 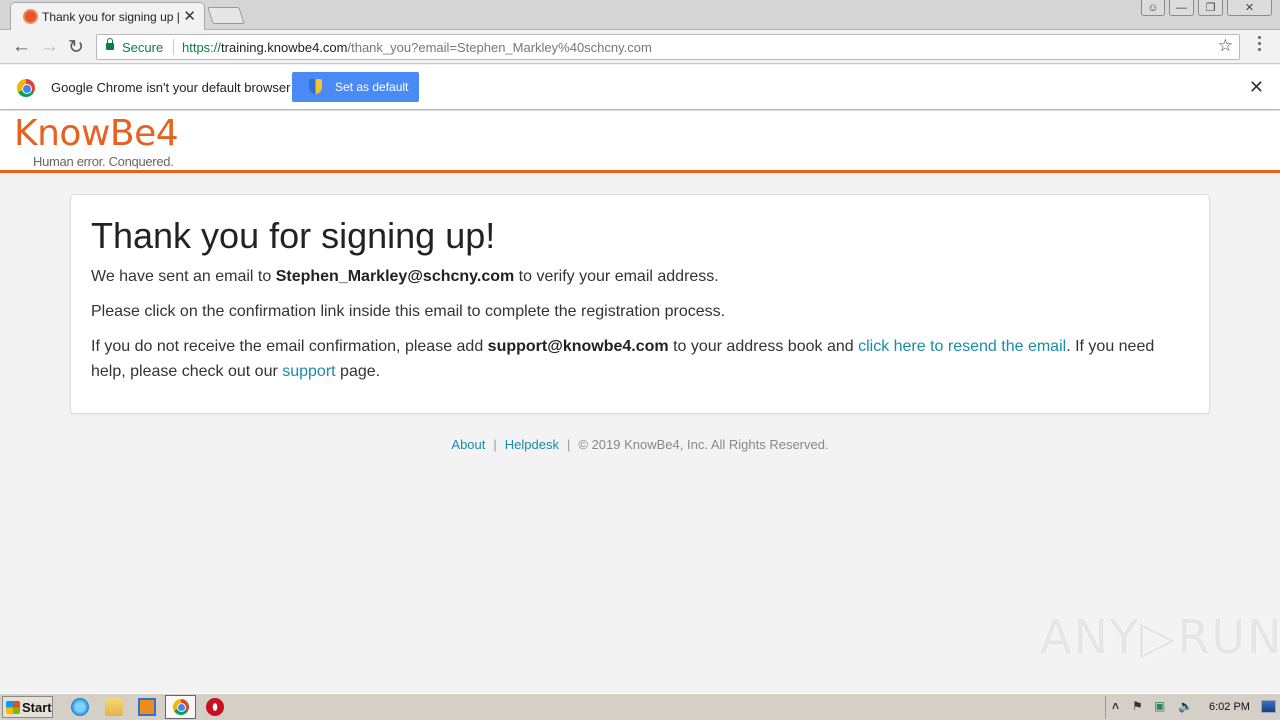 What do you see at coordinates (1159, 706) in the screenshot?
I see `network-icon: ▣` at bounding box center [1159, 706].